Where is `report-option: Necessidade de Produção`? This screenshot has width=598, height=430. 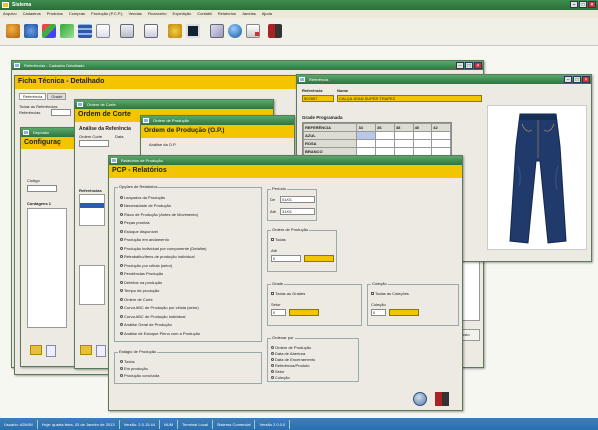 report-option: Necessidade de Produção is located at coordinates (163, 206).